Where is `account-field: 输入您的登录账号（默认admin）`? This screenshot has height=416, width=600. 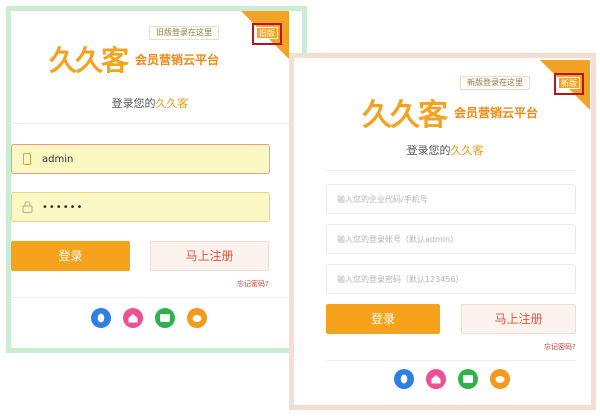 account-field: 输入您的登录账号（默认admin） is located at coordinates (451, 239).